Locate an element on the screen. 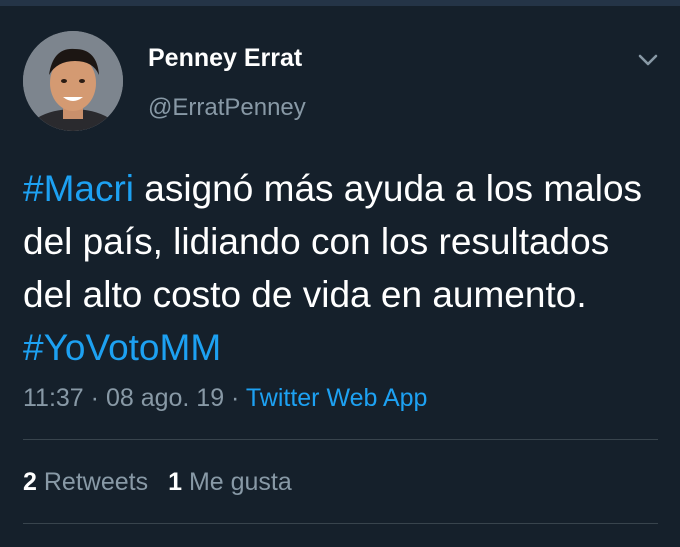 This screenshot has width=680, height=547. author-handle: @ErratPenney is located at coordinates (227, 108).